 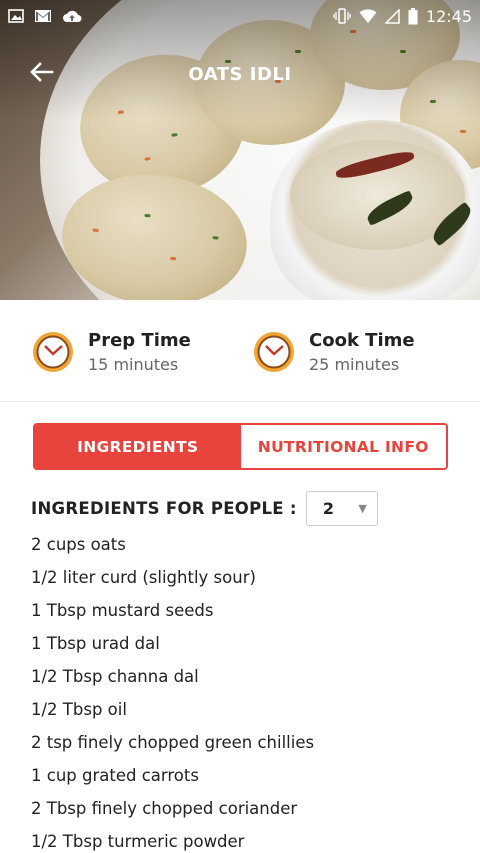 What do you see at coordinates (328, 508) in the screenshot?
I see `people-select-value: 2` at bounding box center [328, 508].